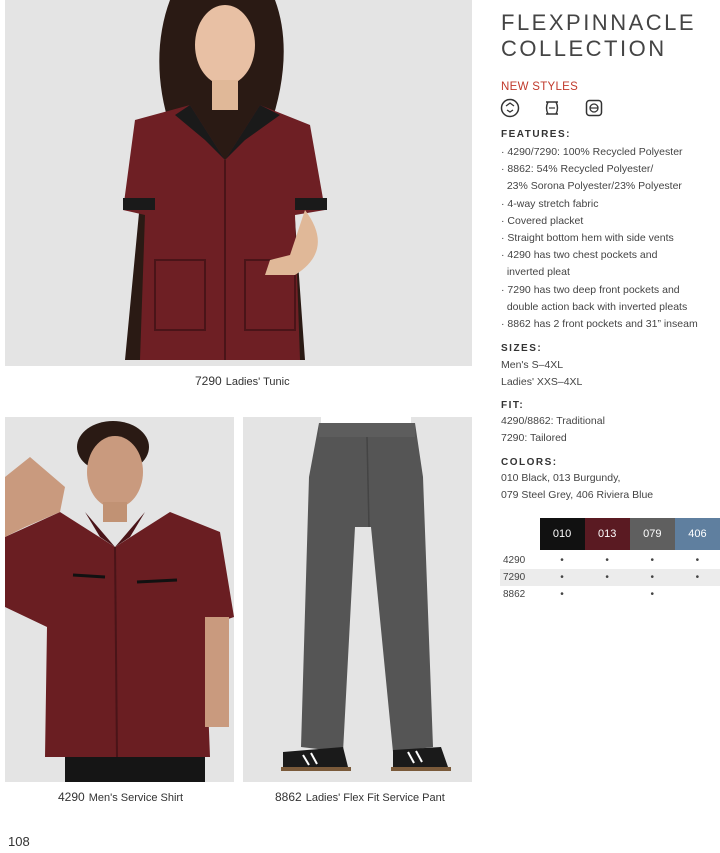  I want to click on table-row: 4290 • • • •, so click(610, 560).